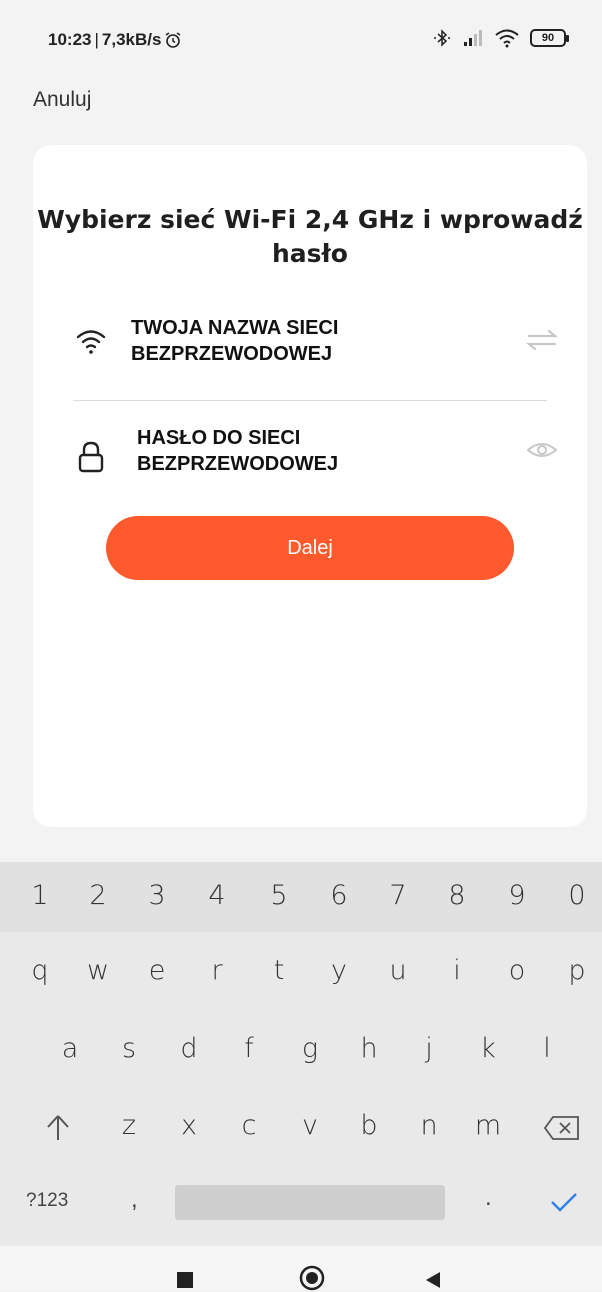 The width and height of the screenshot is (602, 1292). I want to click on key-t: t, so click(279, 970).